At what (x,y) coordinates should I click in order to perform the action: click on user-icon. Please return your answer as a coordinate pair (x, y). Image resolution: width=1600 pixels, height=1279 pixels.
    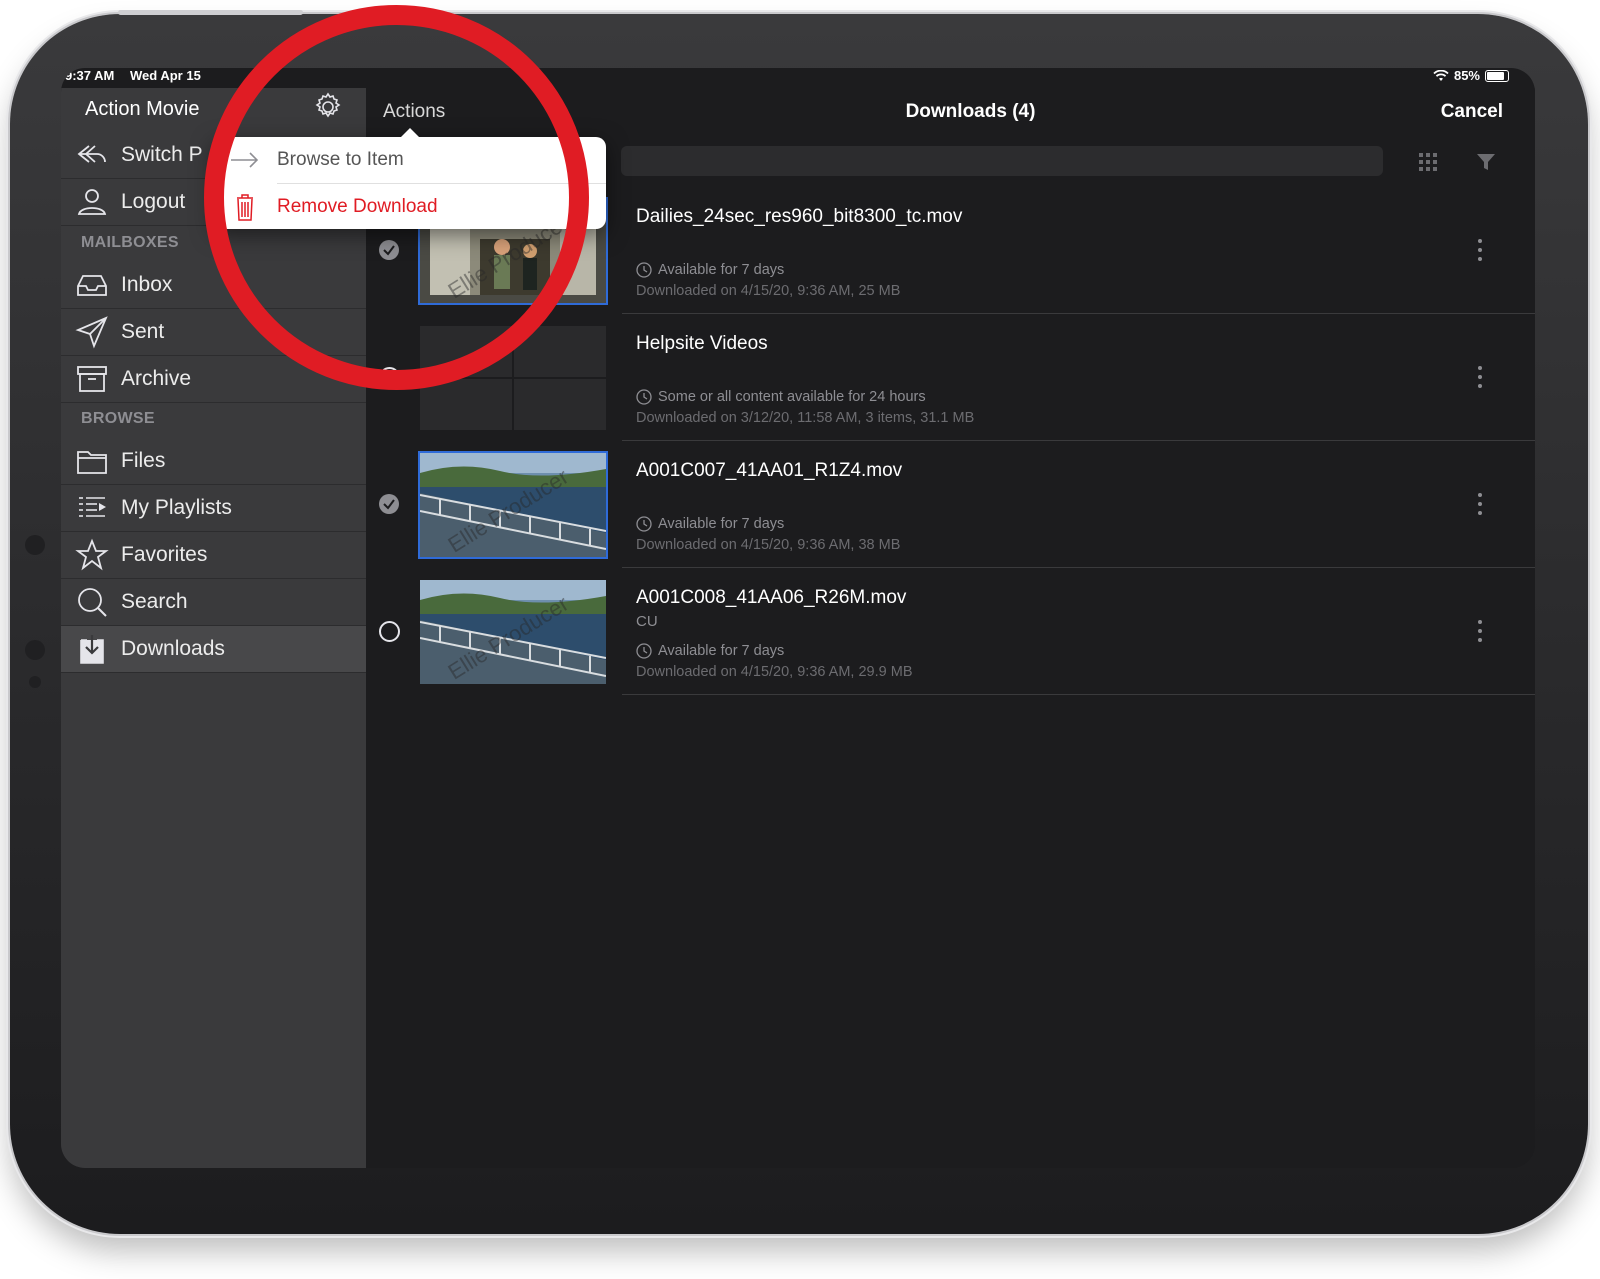
    Looking at the image, I should click on (92, 202).